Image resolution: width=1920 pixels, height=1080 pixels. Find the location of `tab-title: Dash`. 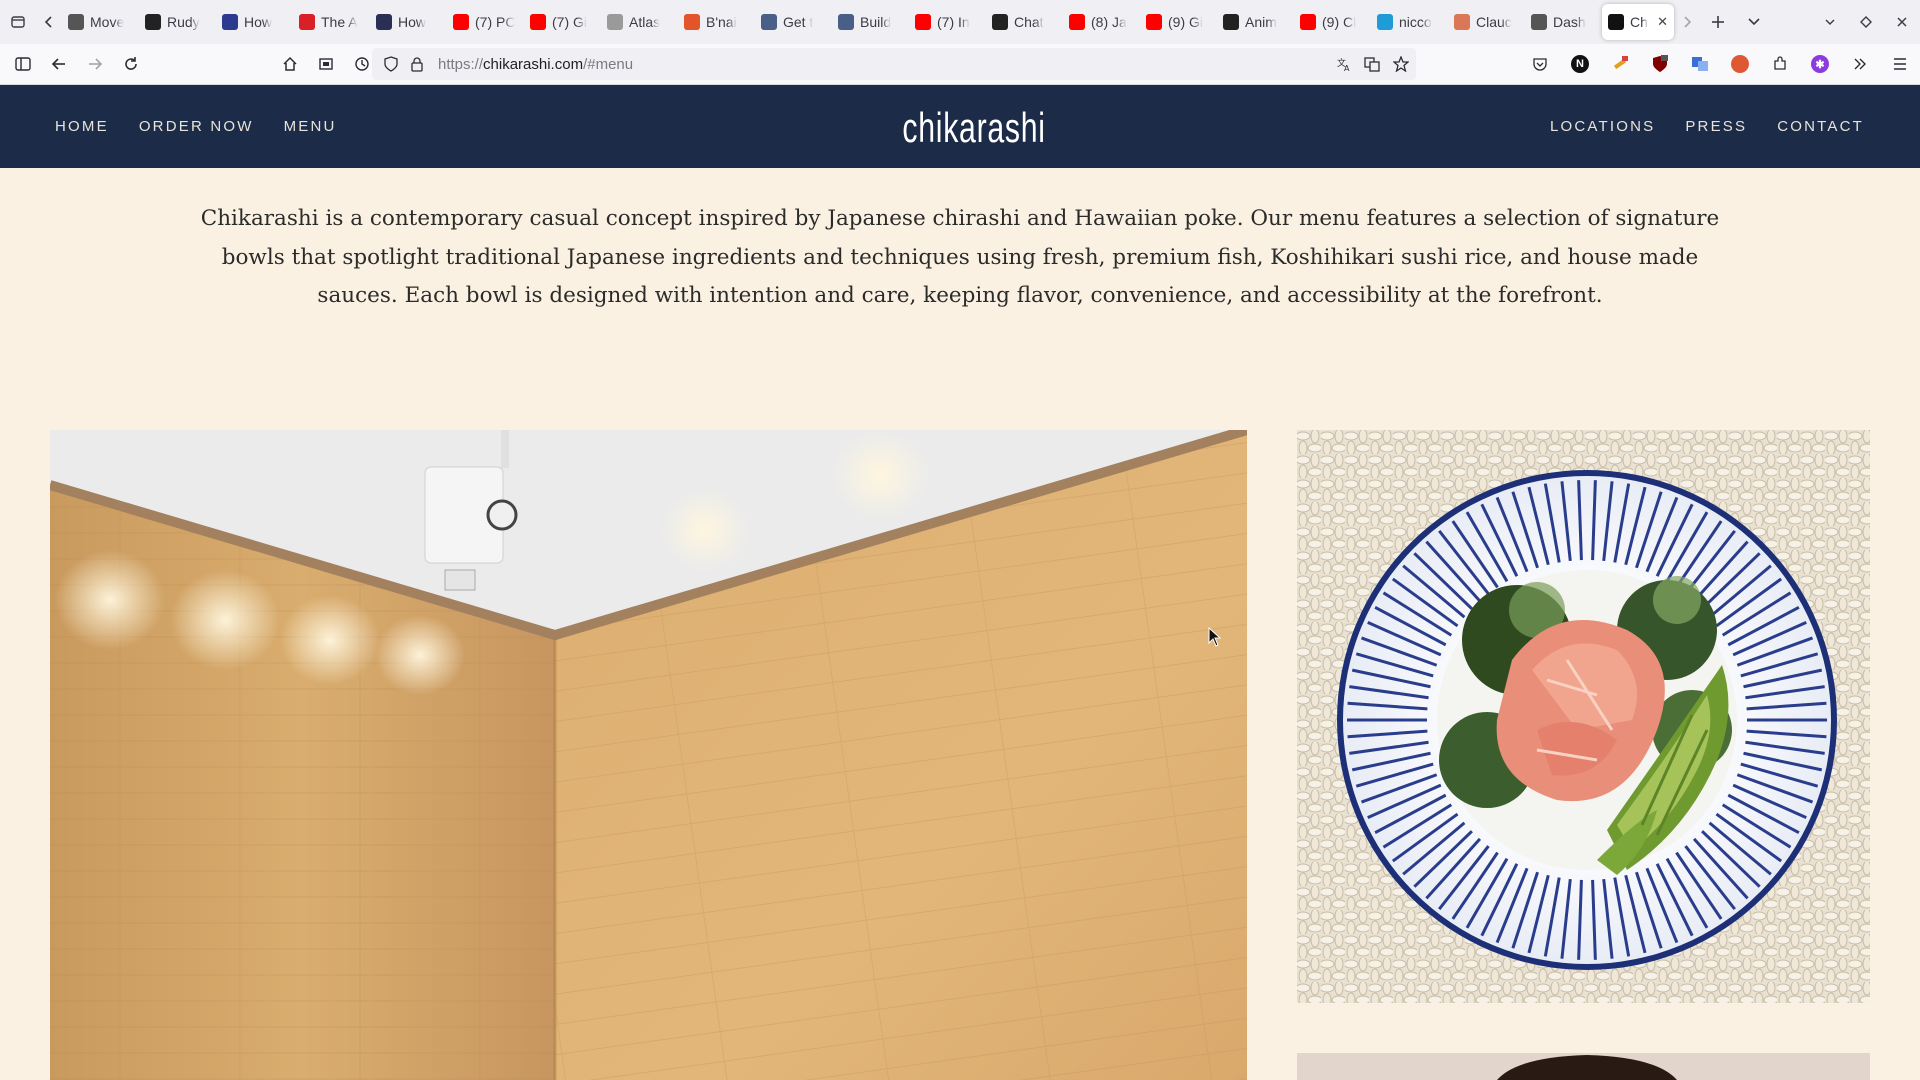

tab-title: Dash is located at coordinates (1569, 22).